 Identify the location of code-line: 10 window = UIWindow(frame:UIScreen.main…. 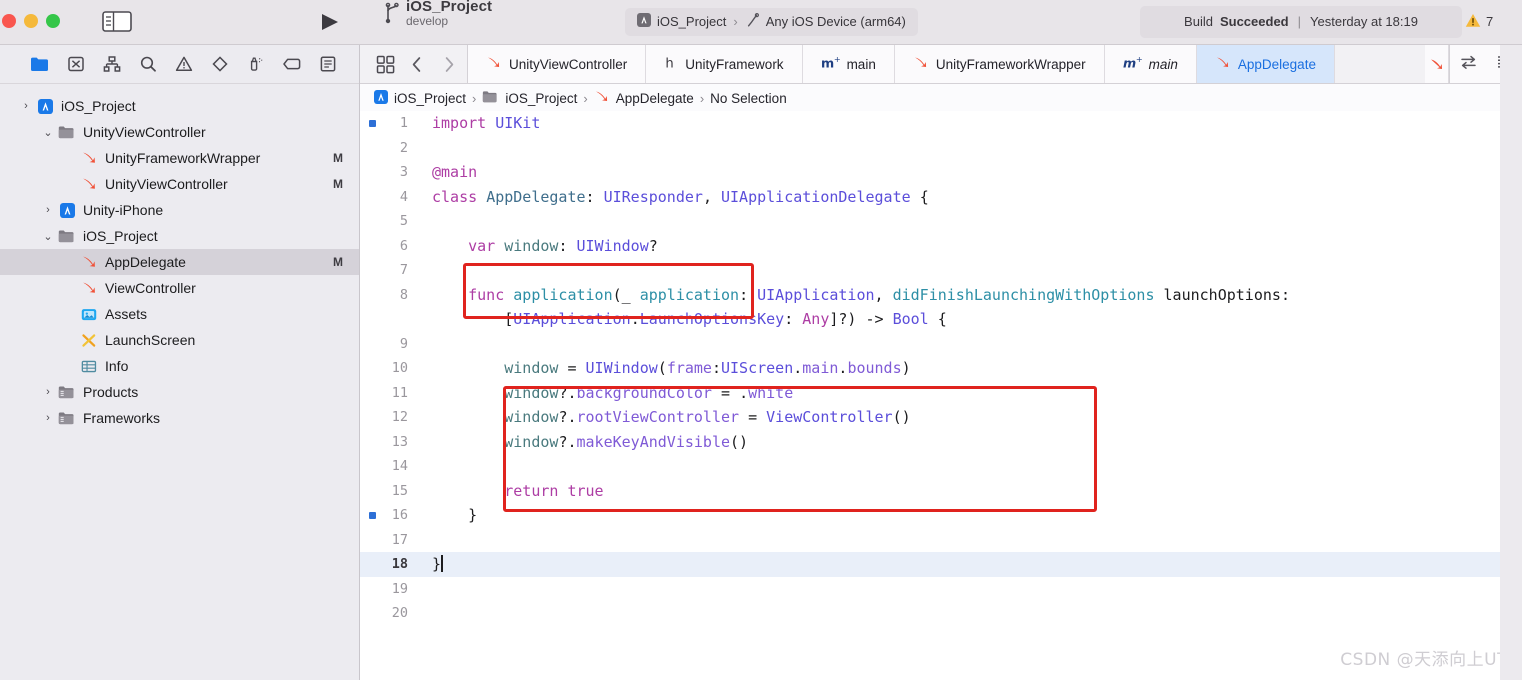
(941, 368).